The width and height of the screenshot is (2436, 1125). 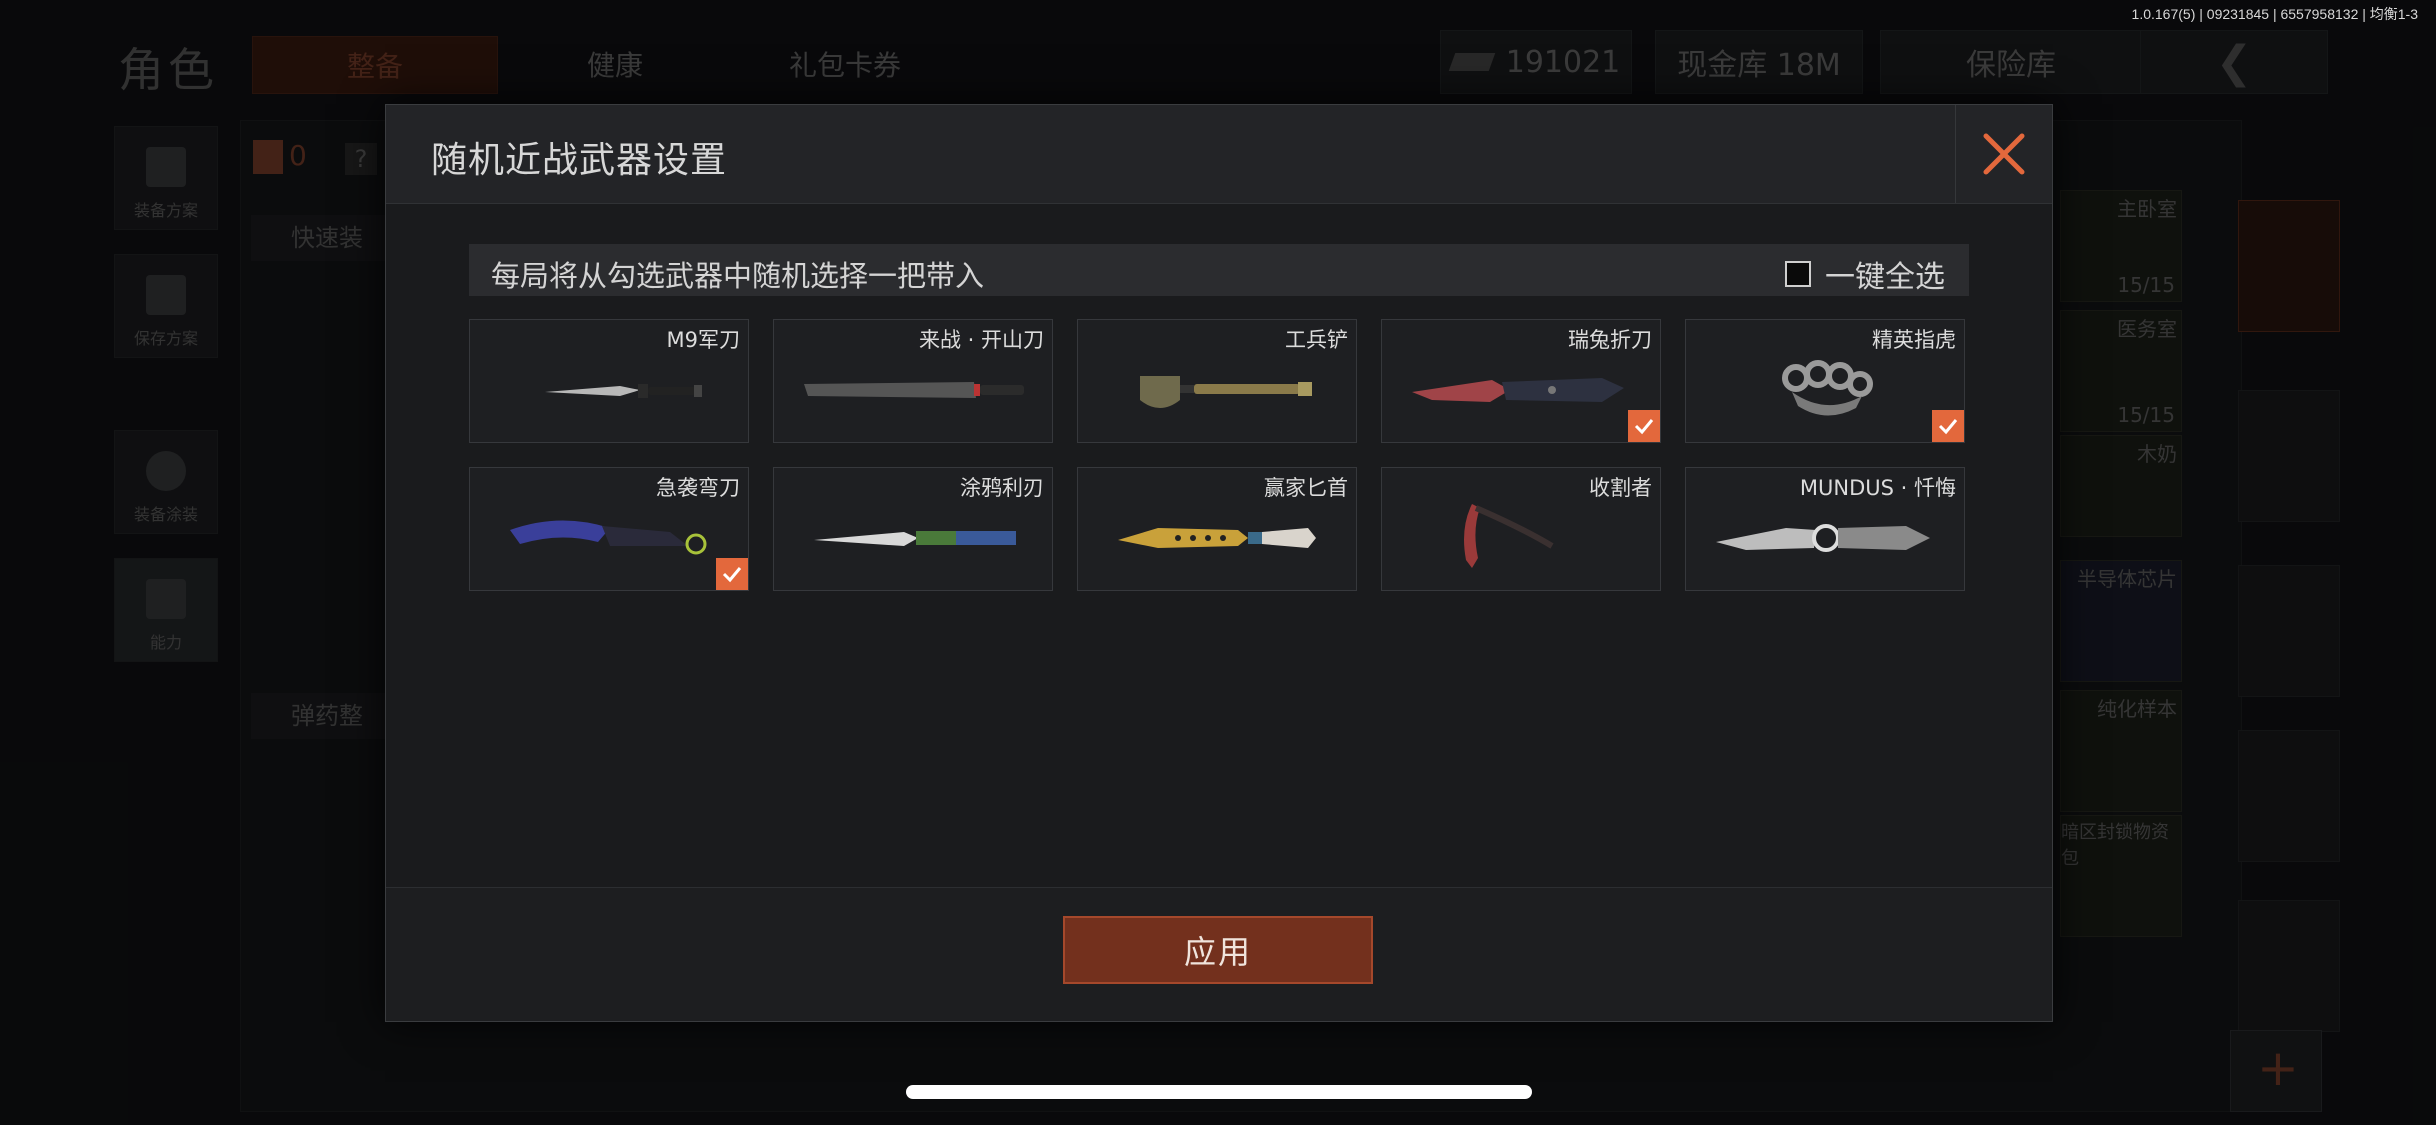 I want to click on lightning-icon, so click(x=166, y=599).